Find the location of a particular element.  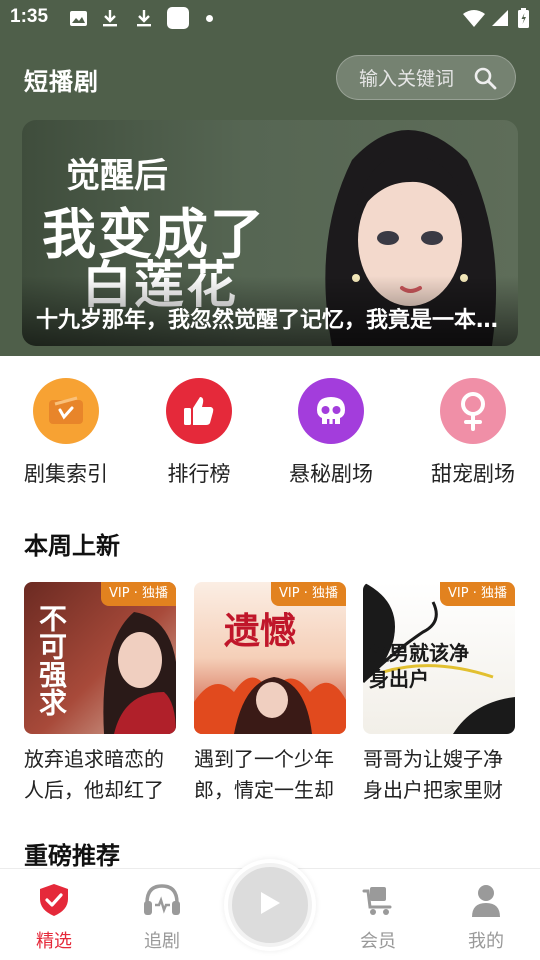

drama-card: 不可强求 VIP · 独播 放弃追求暗恋的人后，他却红了眼 is located at coordinates (100, 694).